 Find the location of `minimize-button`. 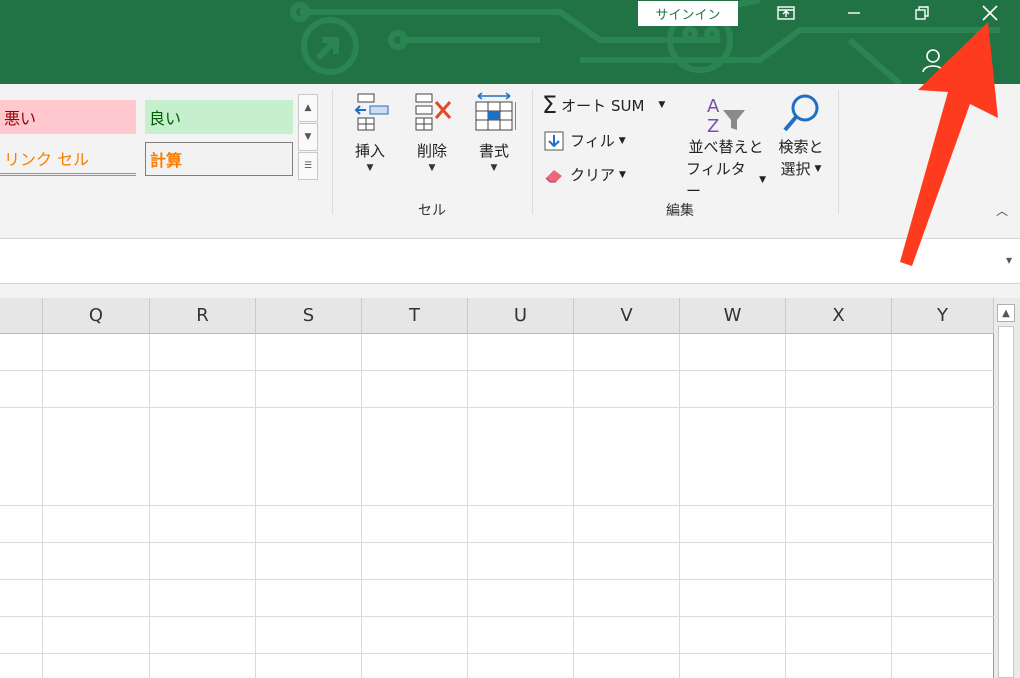

minimize-button is located at coordinates (854, 13).